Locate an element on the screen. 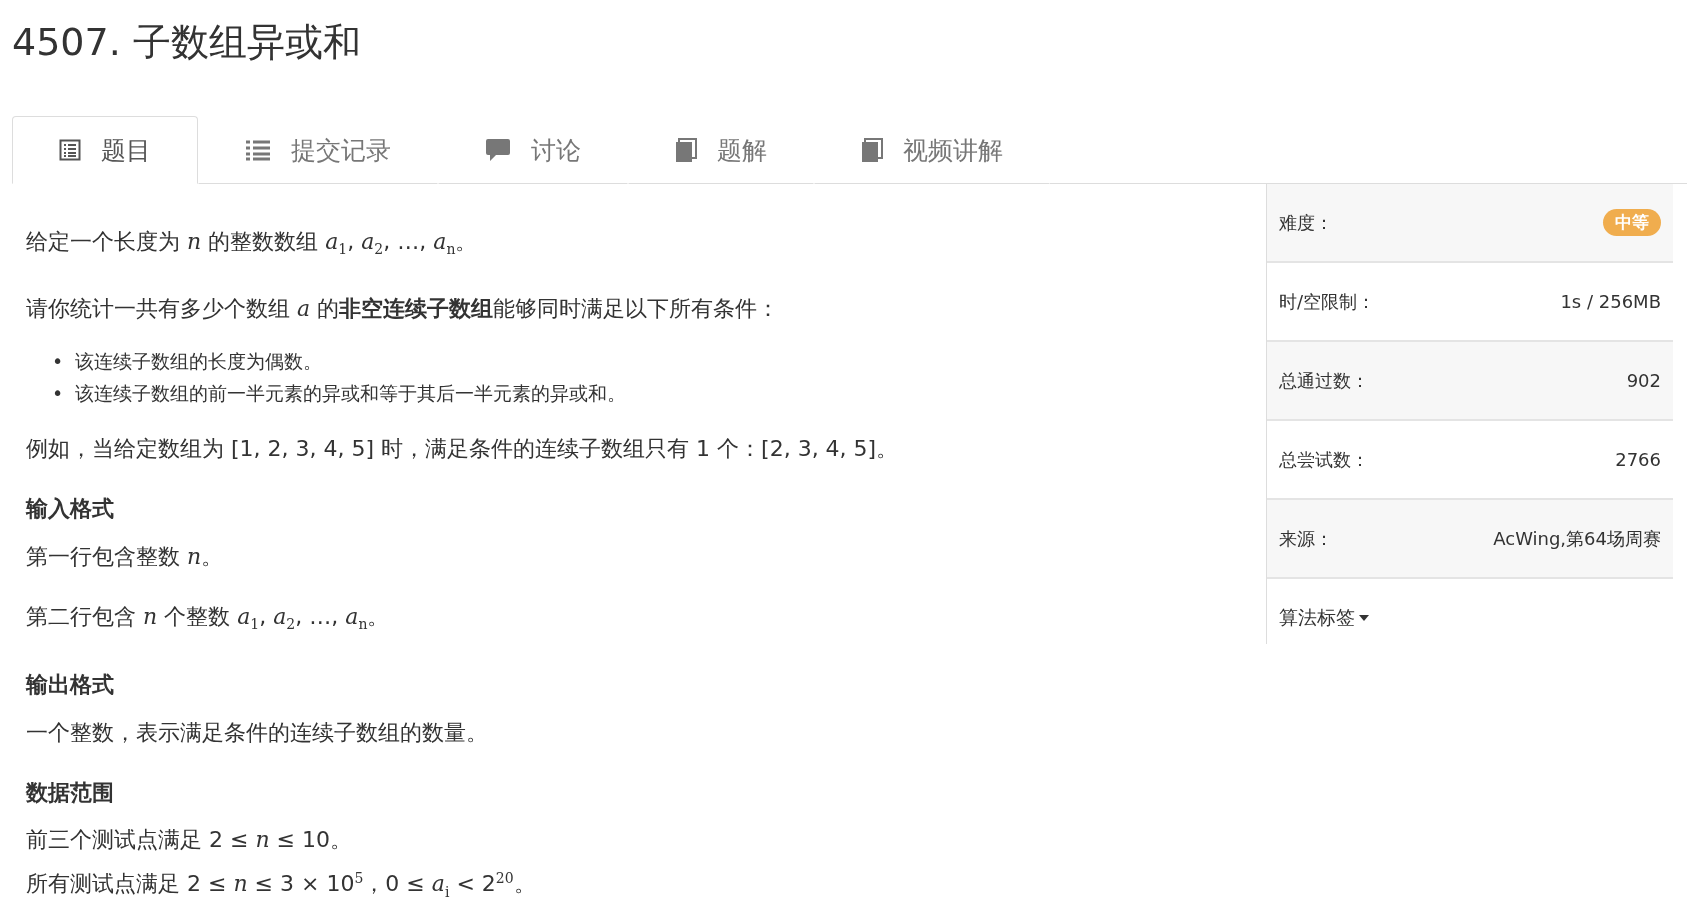 The image size is (1687, 924). section-heading: 输出格式 is located at coordinates (70, 684).